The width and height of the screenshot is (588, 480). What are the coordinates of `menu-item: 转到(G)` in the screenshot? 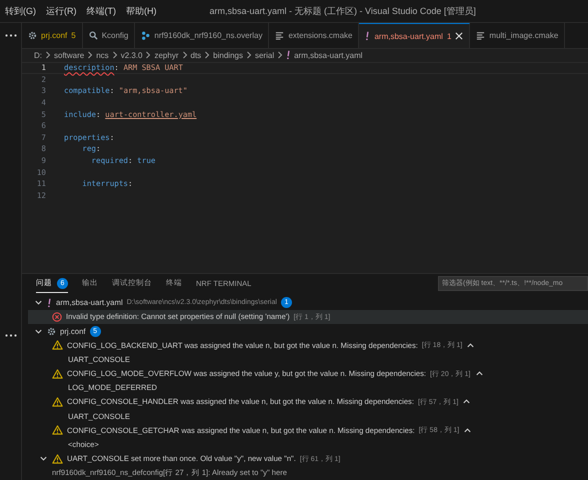 It's located at (20, 11).